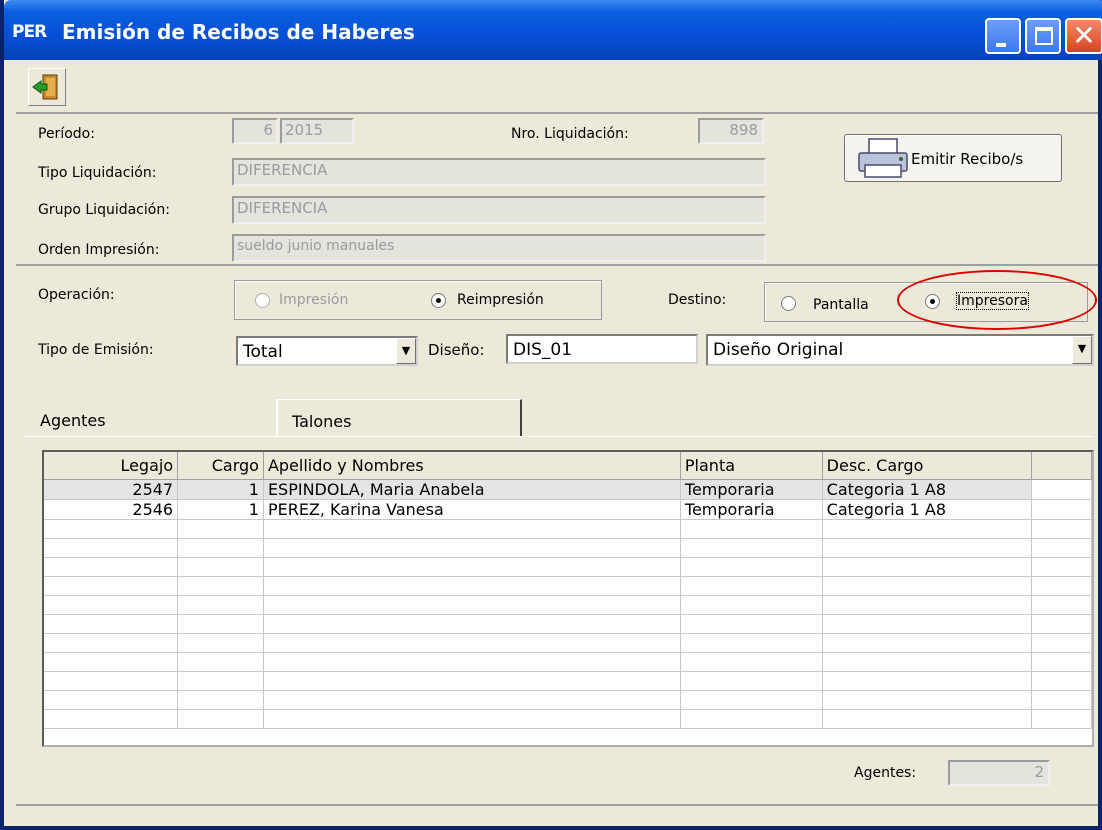  What do you see at coordinates (927, 466) in the screenshot?
I see `col-desc-cargo: Desc. Cargo` at bounding box center [927, 466].